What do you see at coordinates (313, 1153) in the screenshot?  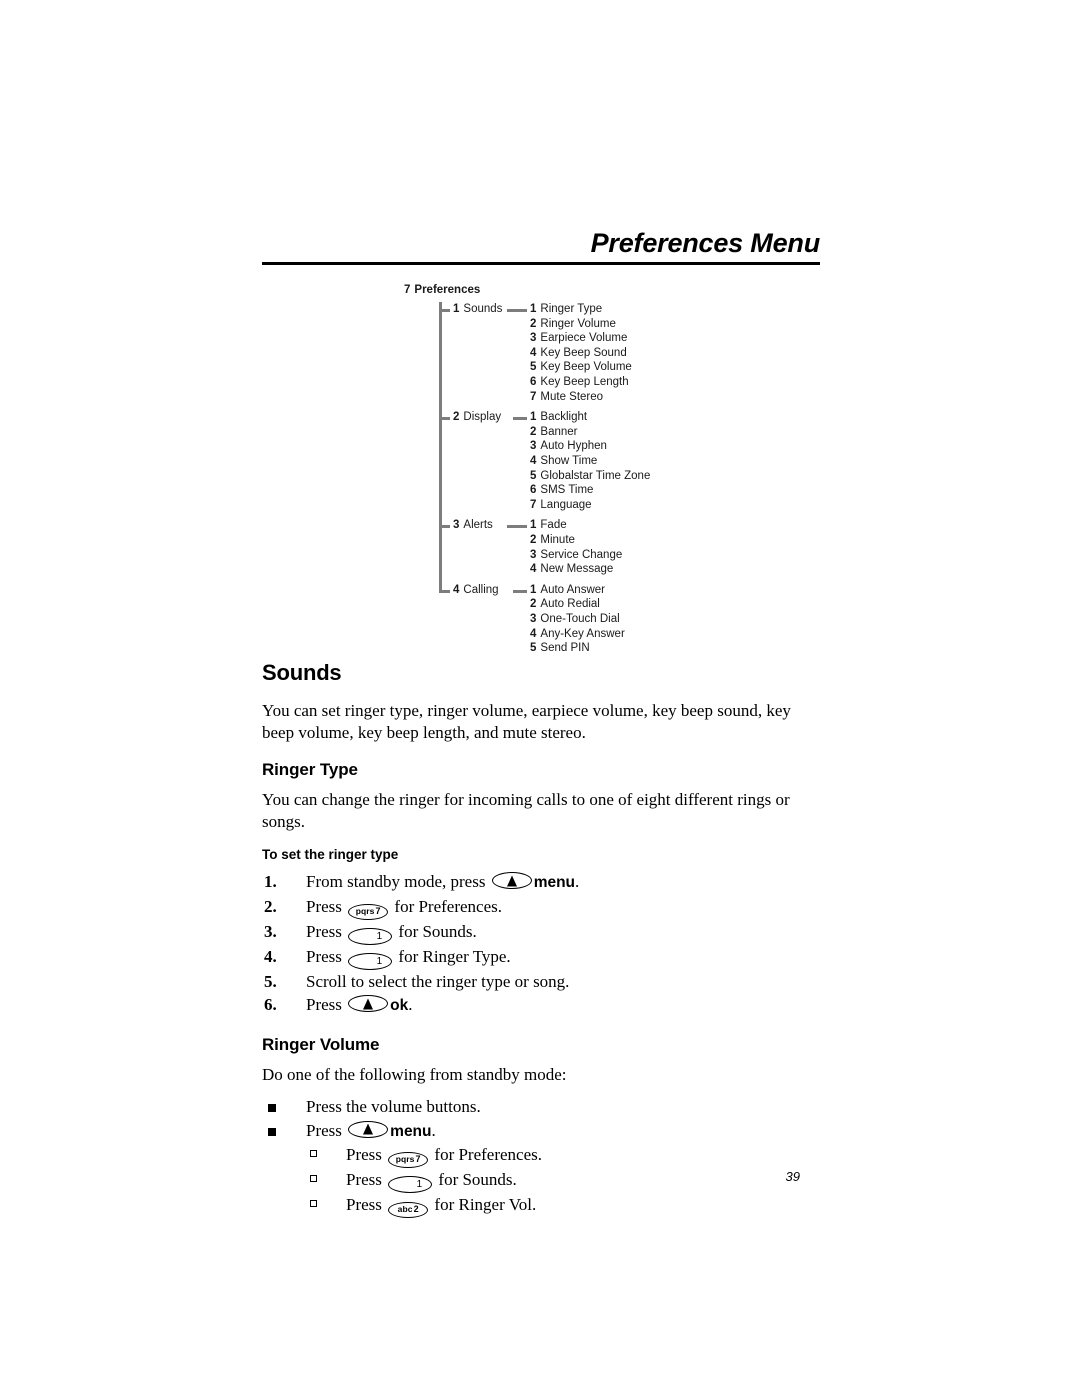 I see `hollow-square-bullet-icon` at bounding box center [313, 1153].